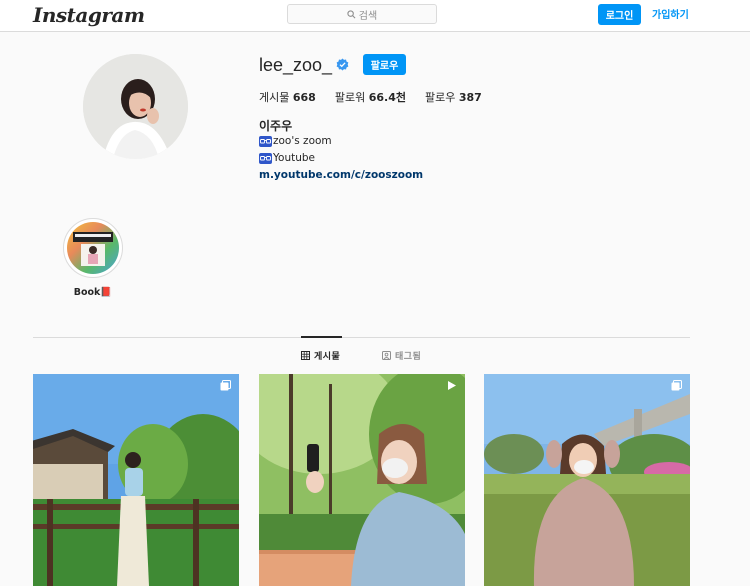  I want to click on stat-followers-label: 팔로워, so click(350, 97).